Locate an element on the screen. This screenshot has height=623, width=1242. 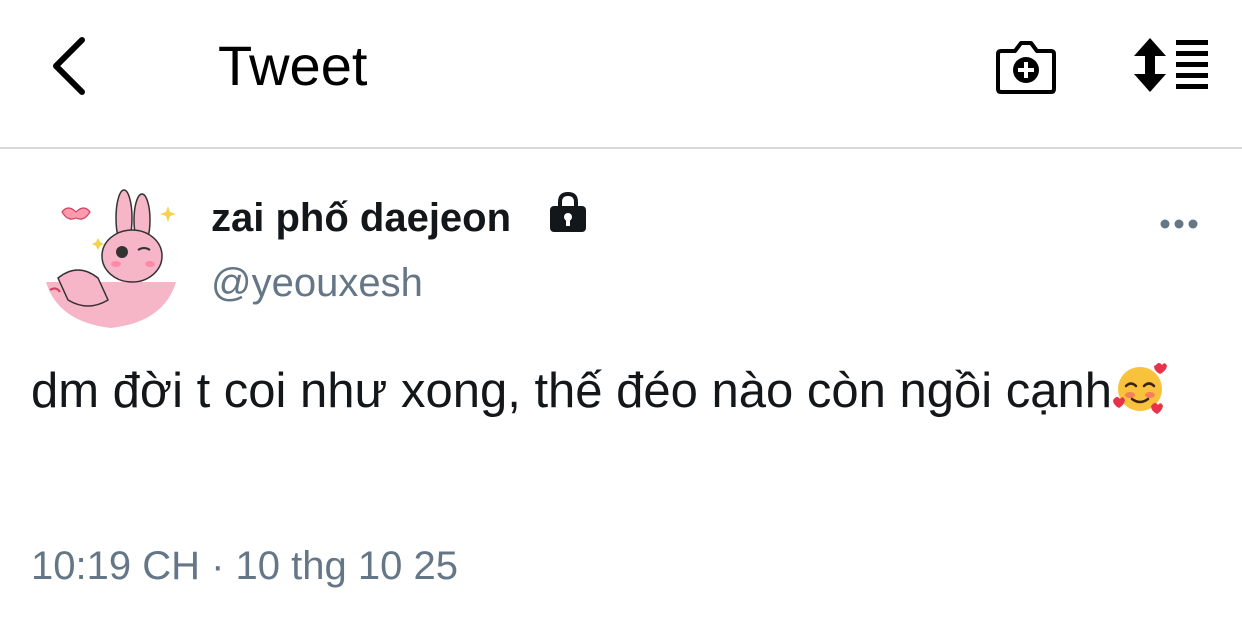
pink-bunny-avatar is located at coordinates (111, 255).